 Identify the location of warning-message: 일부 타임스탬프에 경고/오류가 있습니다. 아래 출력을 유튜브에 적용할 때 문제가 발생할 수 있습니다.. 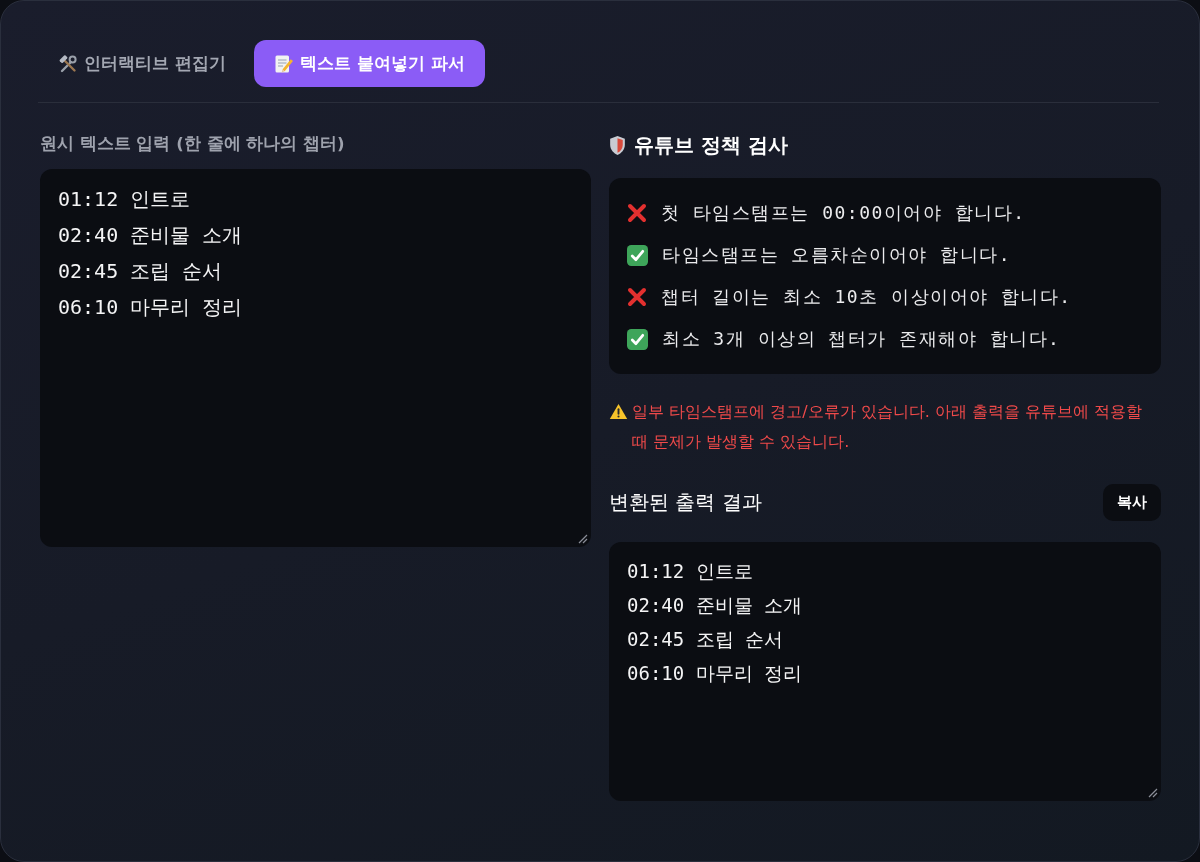
(888, 427).